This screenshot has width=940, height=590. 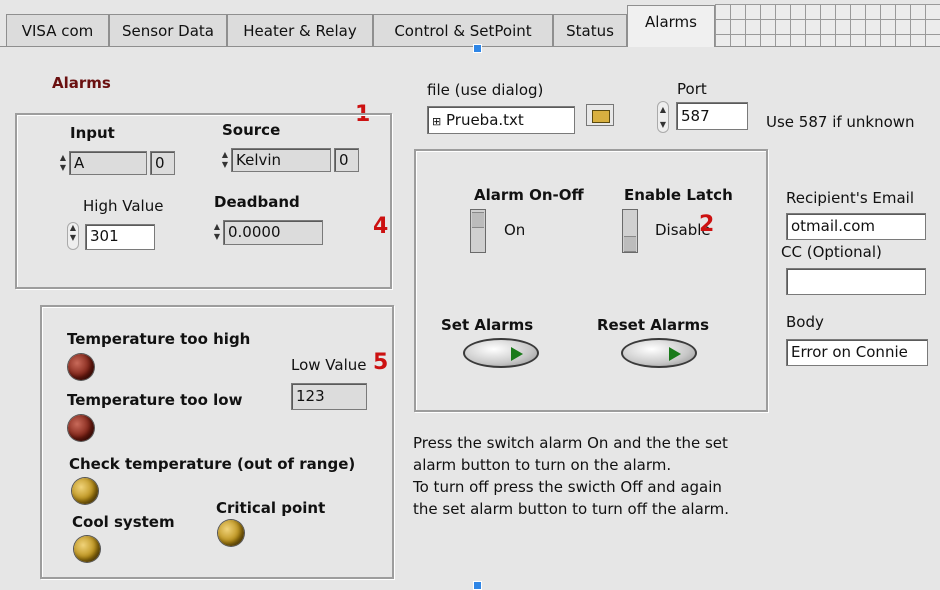 What do you see at coordinates (257, 202) in the screenshot?
I see `deadband-label: Deadband` at bounding box center [257, 202].